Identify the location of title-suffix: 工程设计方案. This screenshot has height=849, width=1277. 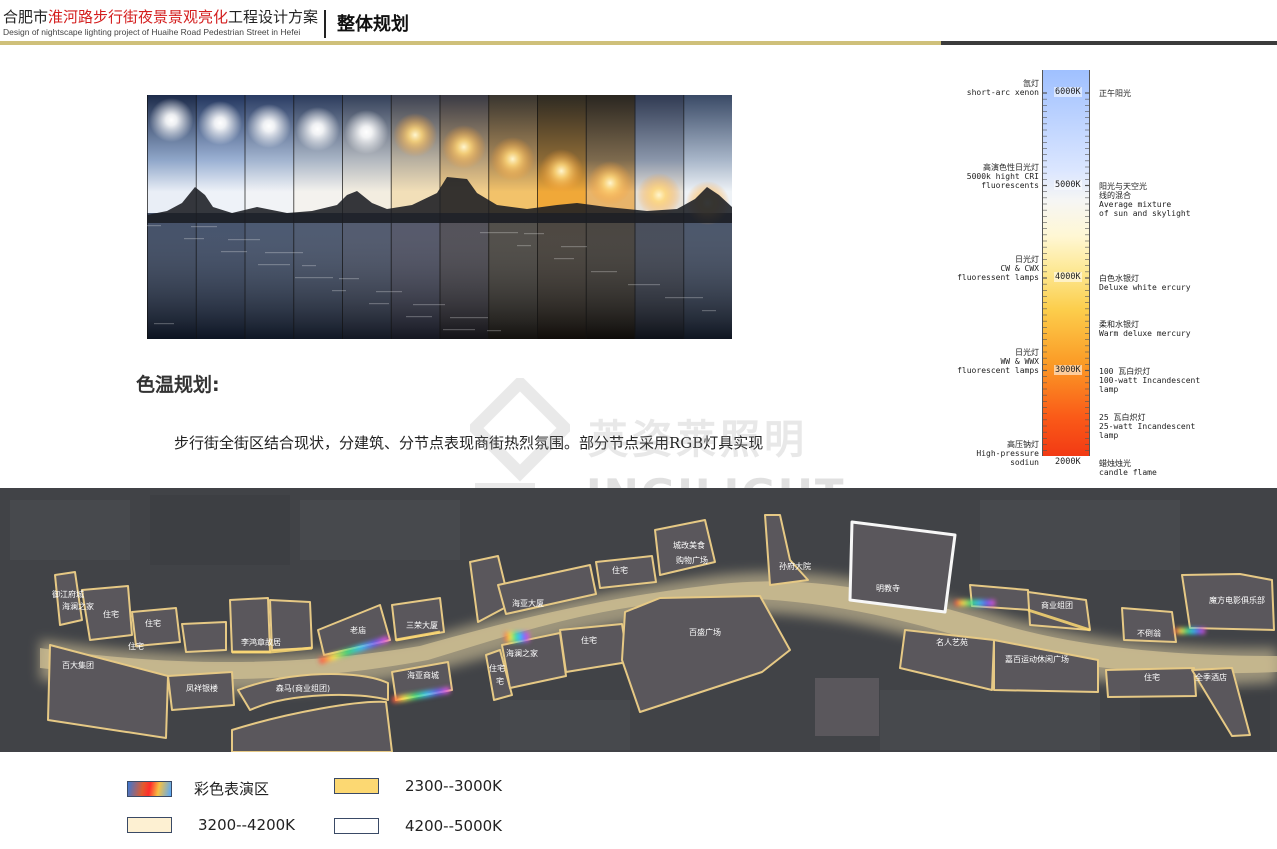
(273, 17).